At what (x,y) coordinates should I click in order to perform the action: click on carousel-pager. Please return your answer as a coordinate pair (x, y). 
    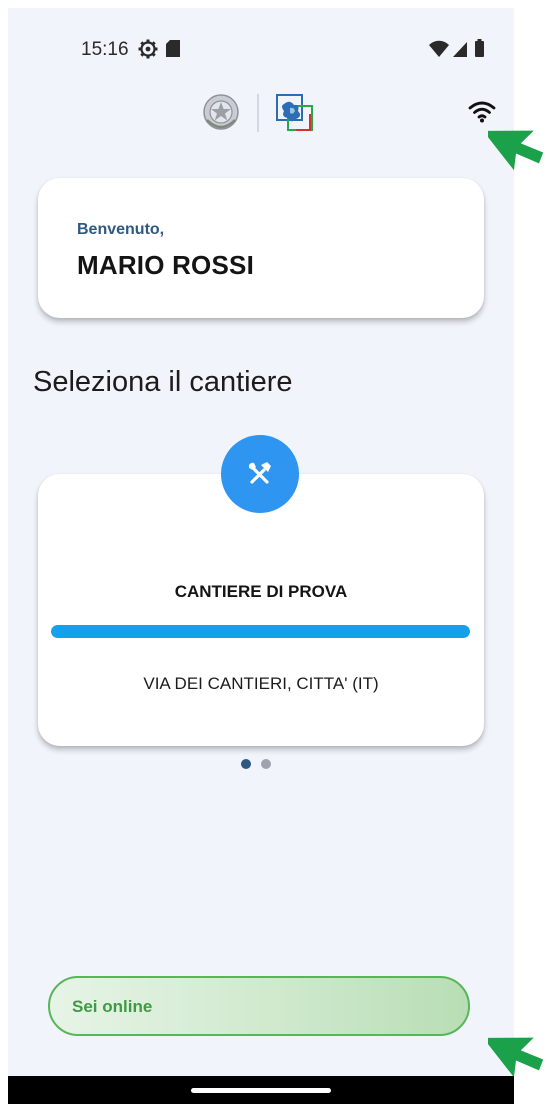
    Looking at the image, I should click on (261, 765).